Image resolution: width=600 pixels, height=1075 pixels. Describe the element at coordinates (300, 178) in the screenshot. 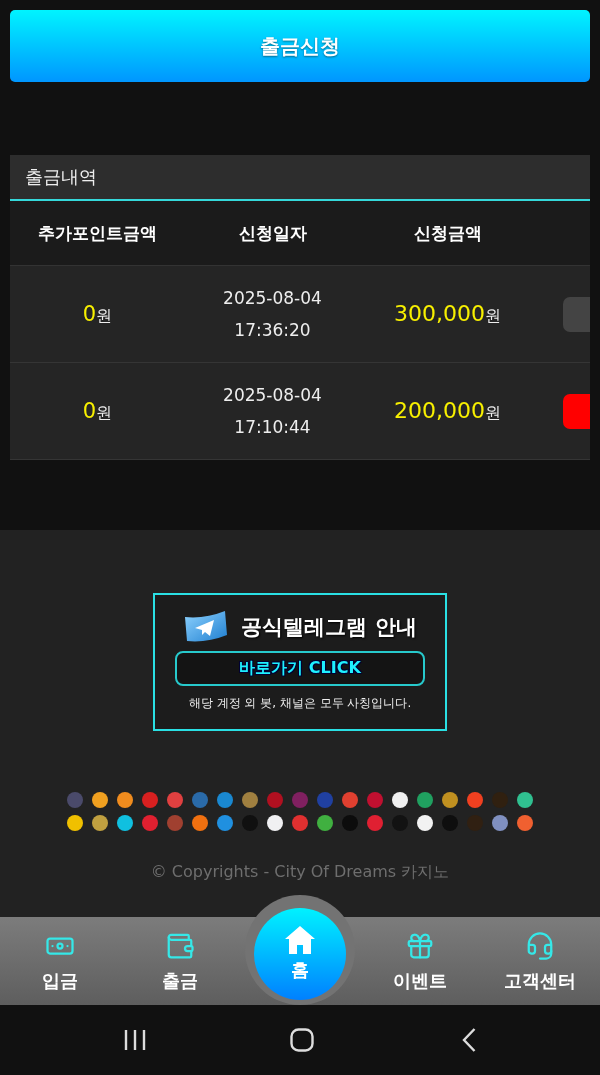

I see `panel-title: 출금내역` at that location.